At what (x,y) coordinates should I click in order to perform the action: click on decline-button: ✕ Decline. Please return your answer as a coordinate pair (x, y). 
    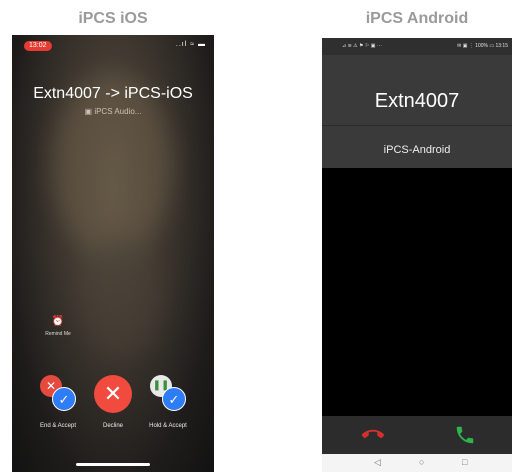
    Looking at the image, I should click on (113, 402).